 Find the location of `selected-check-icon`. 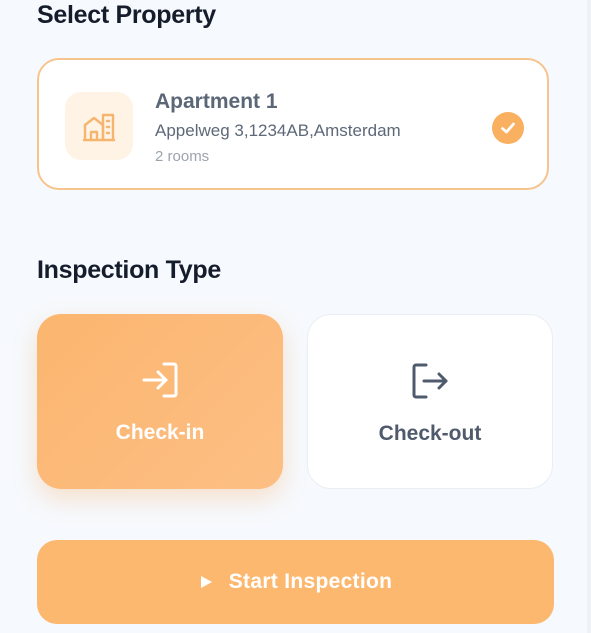

selected-check-icon is located at coordinates (508, 128).